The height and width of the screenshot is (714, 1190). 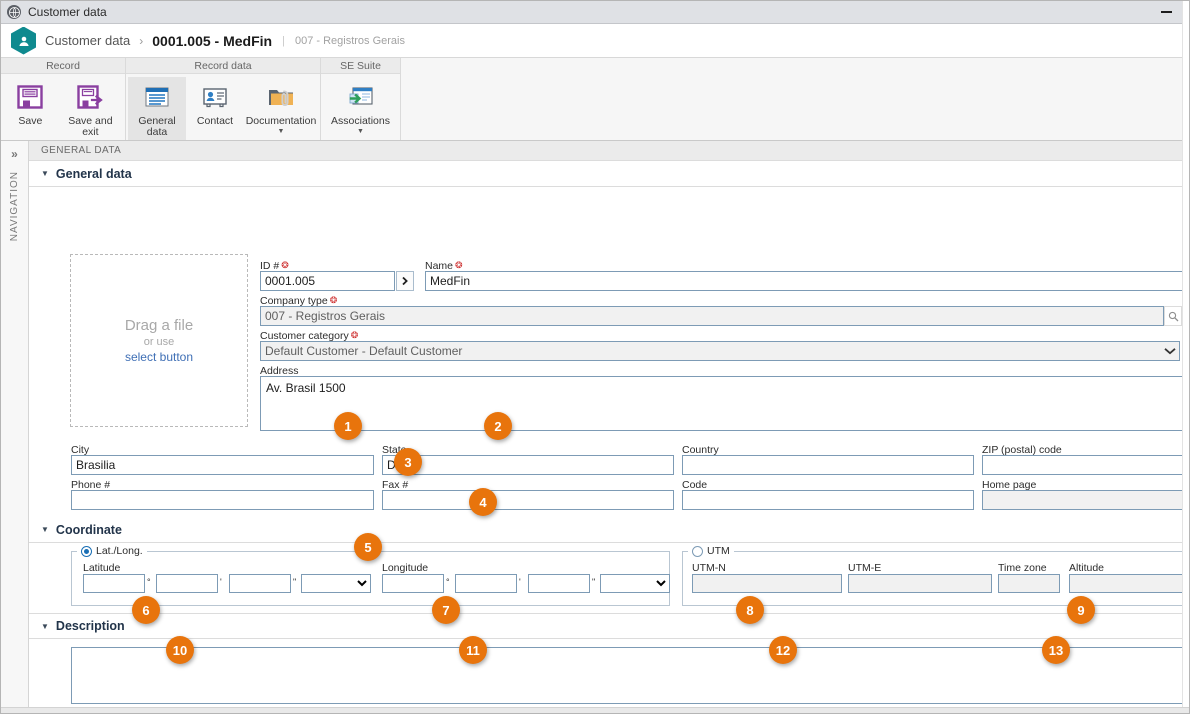 What do you see at coordinates (222, 500) in the screenshot?
I see `phone-input` at bounding box center [222, 500].